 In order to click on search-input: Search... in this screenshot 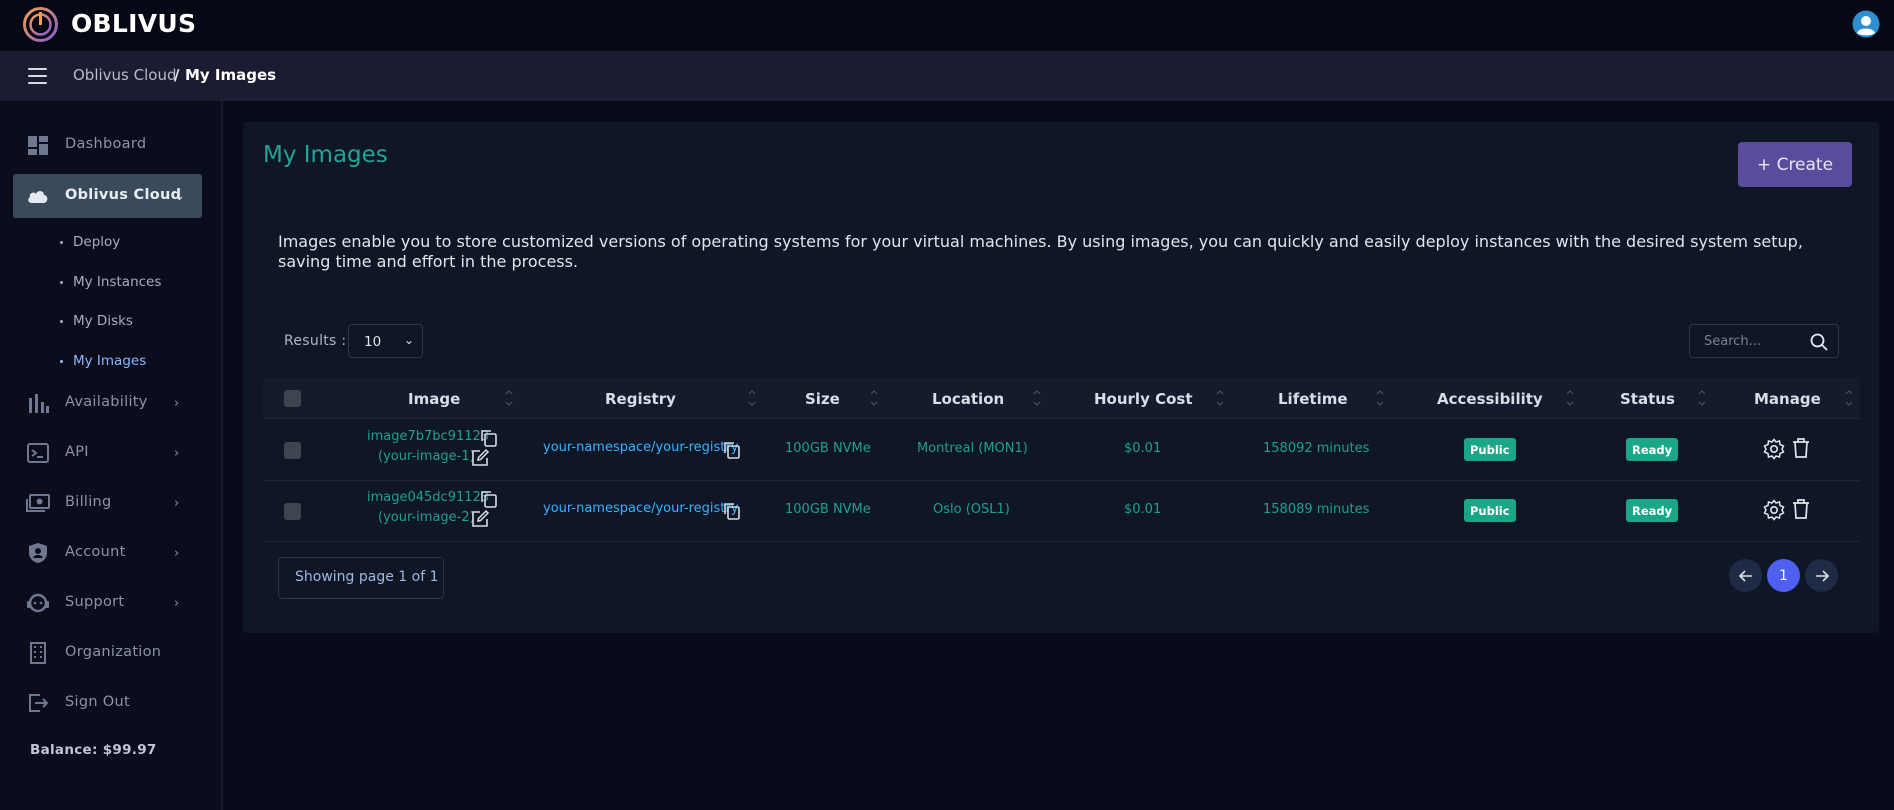, I will do `click(1764, 341)`.